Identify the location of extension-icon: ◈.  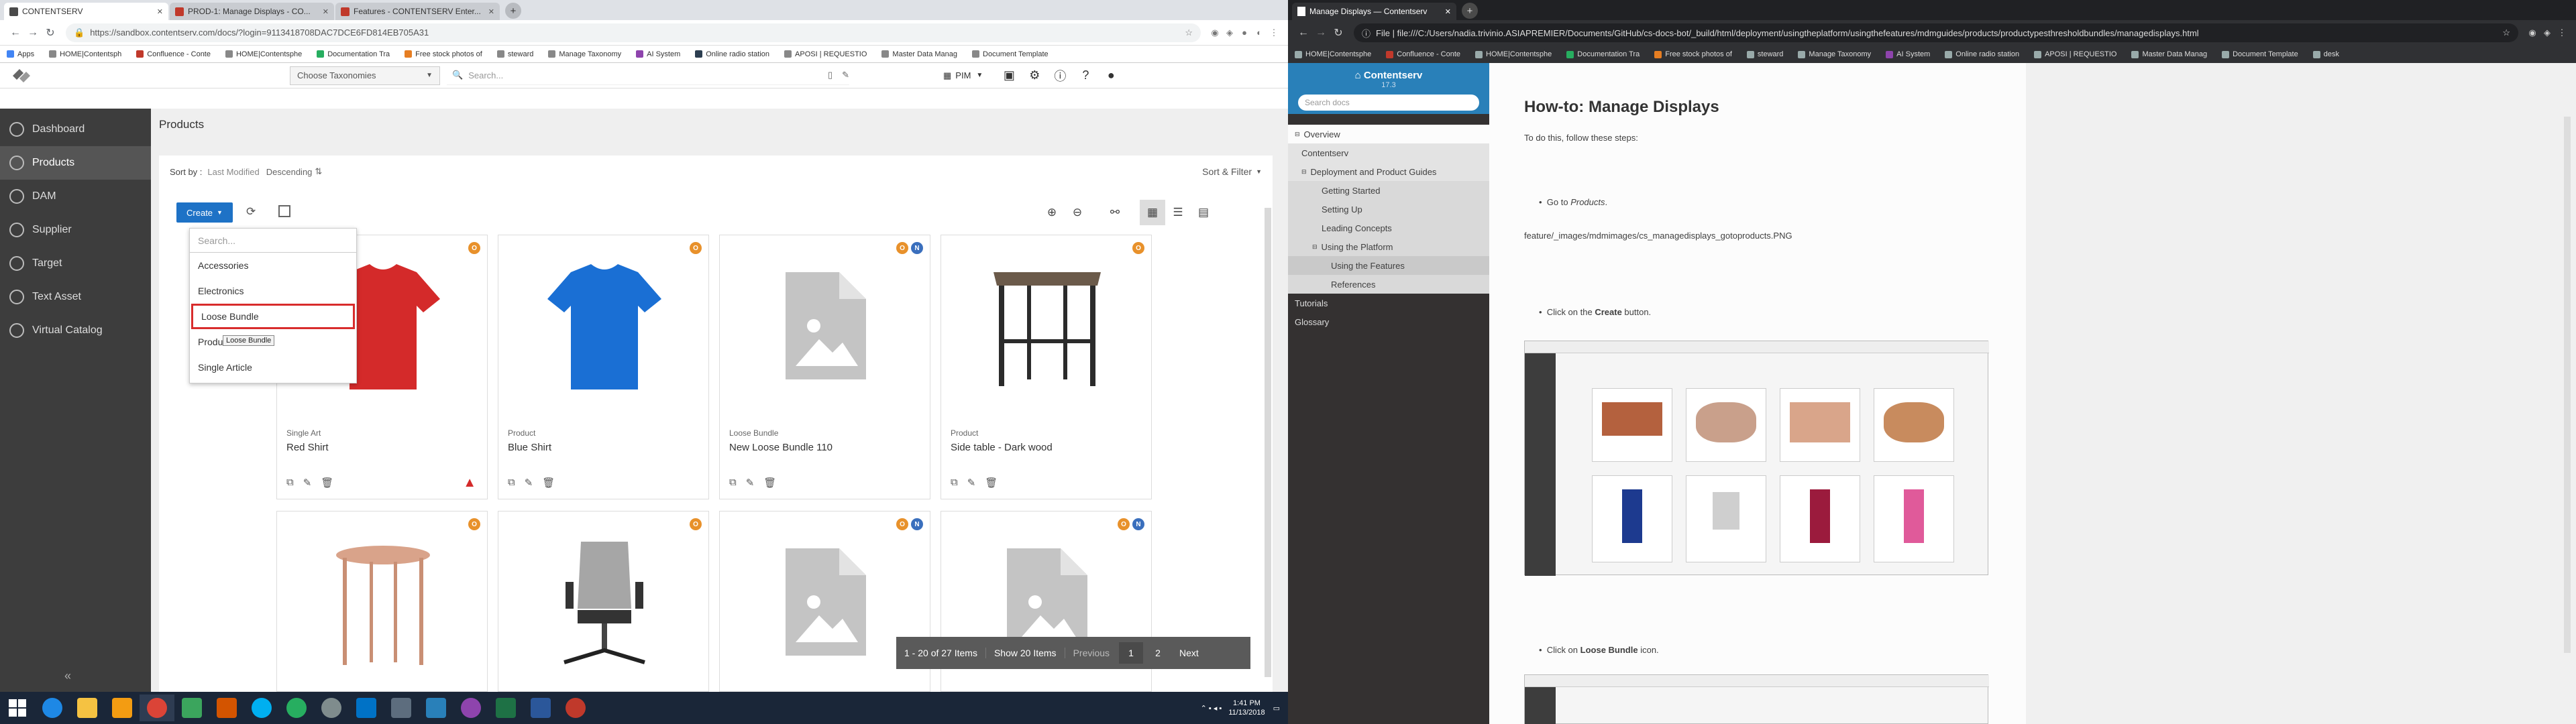
(1229, 32).